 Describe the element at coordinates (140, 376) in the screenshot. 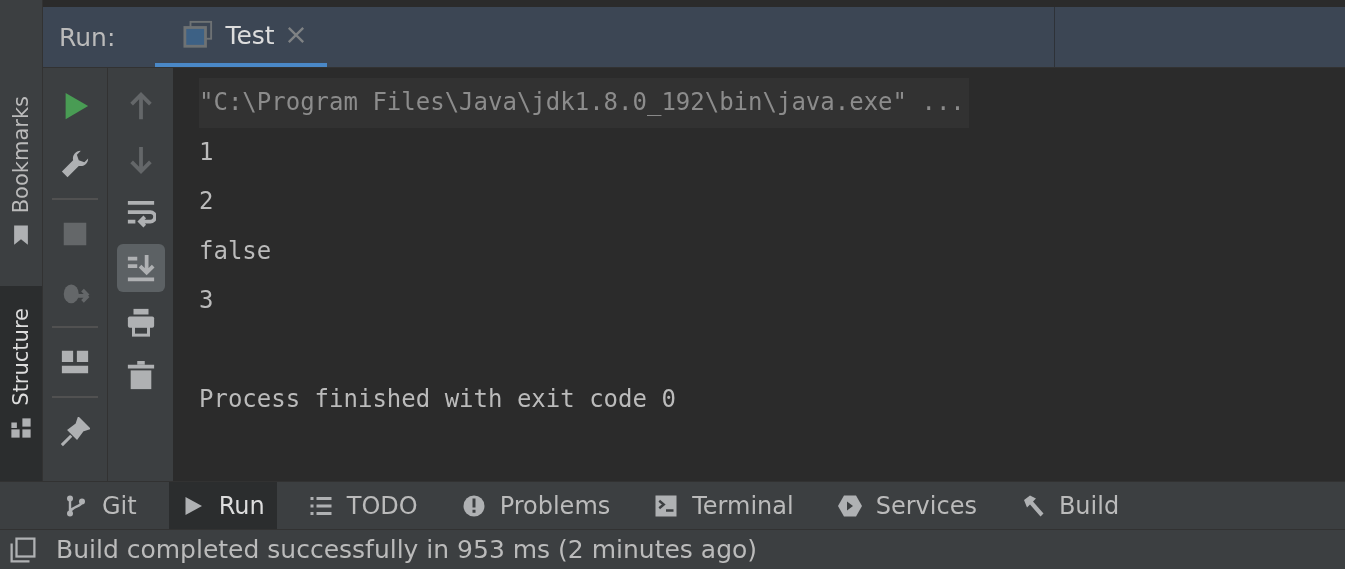

I see `trash-icon` at that location.